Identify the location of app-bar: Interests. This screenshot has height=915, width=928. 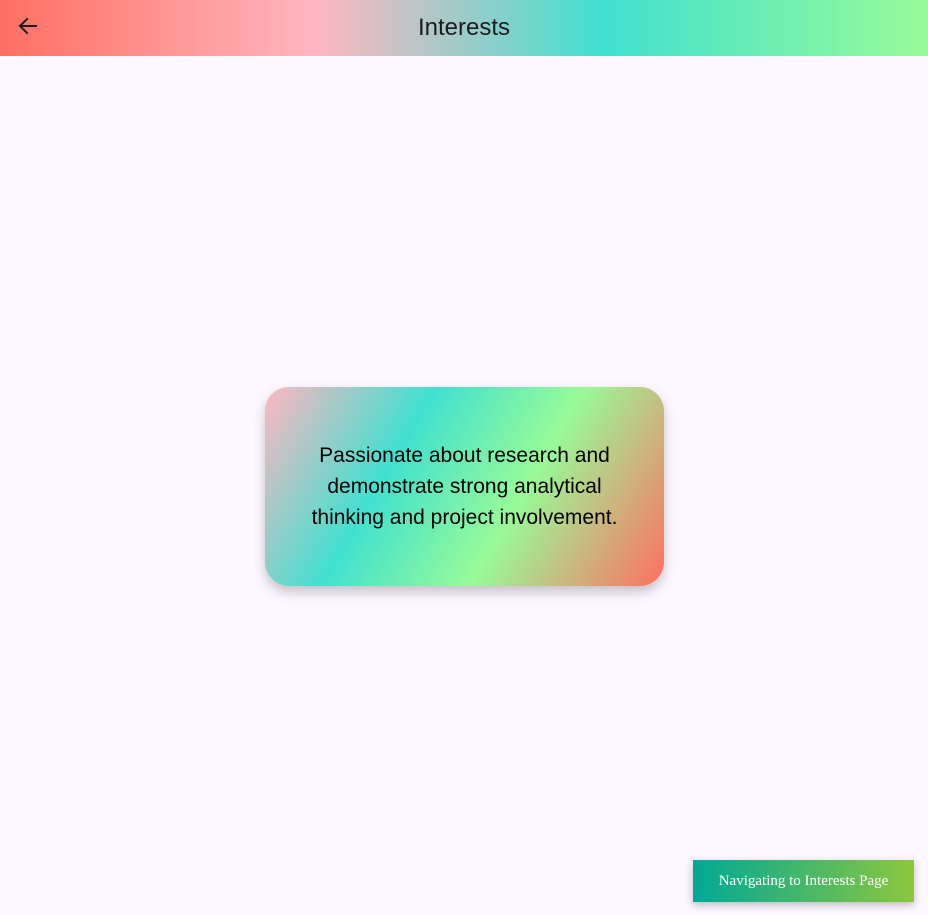
(464, 28).